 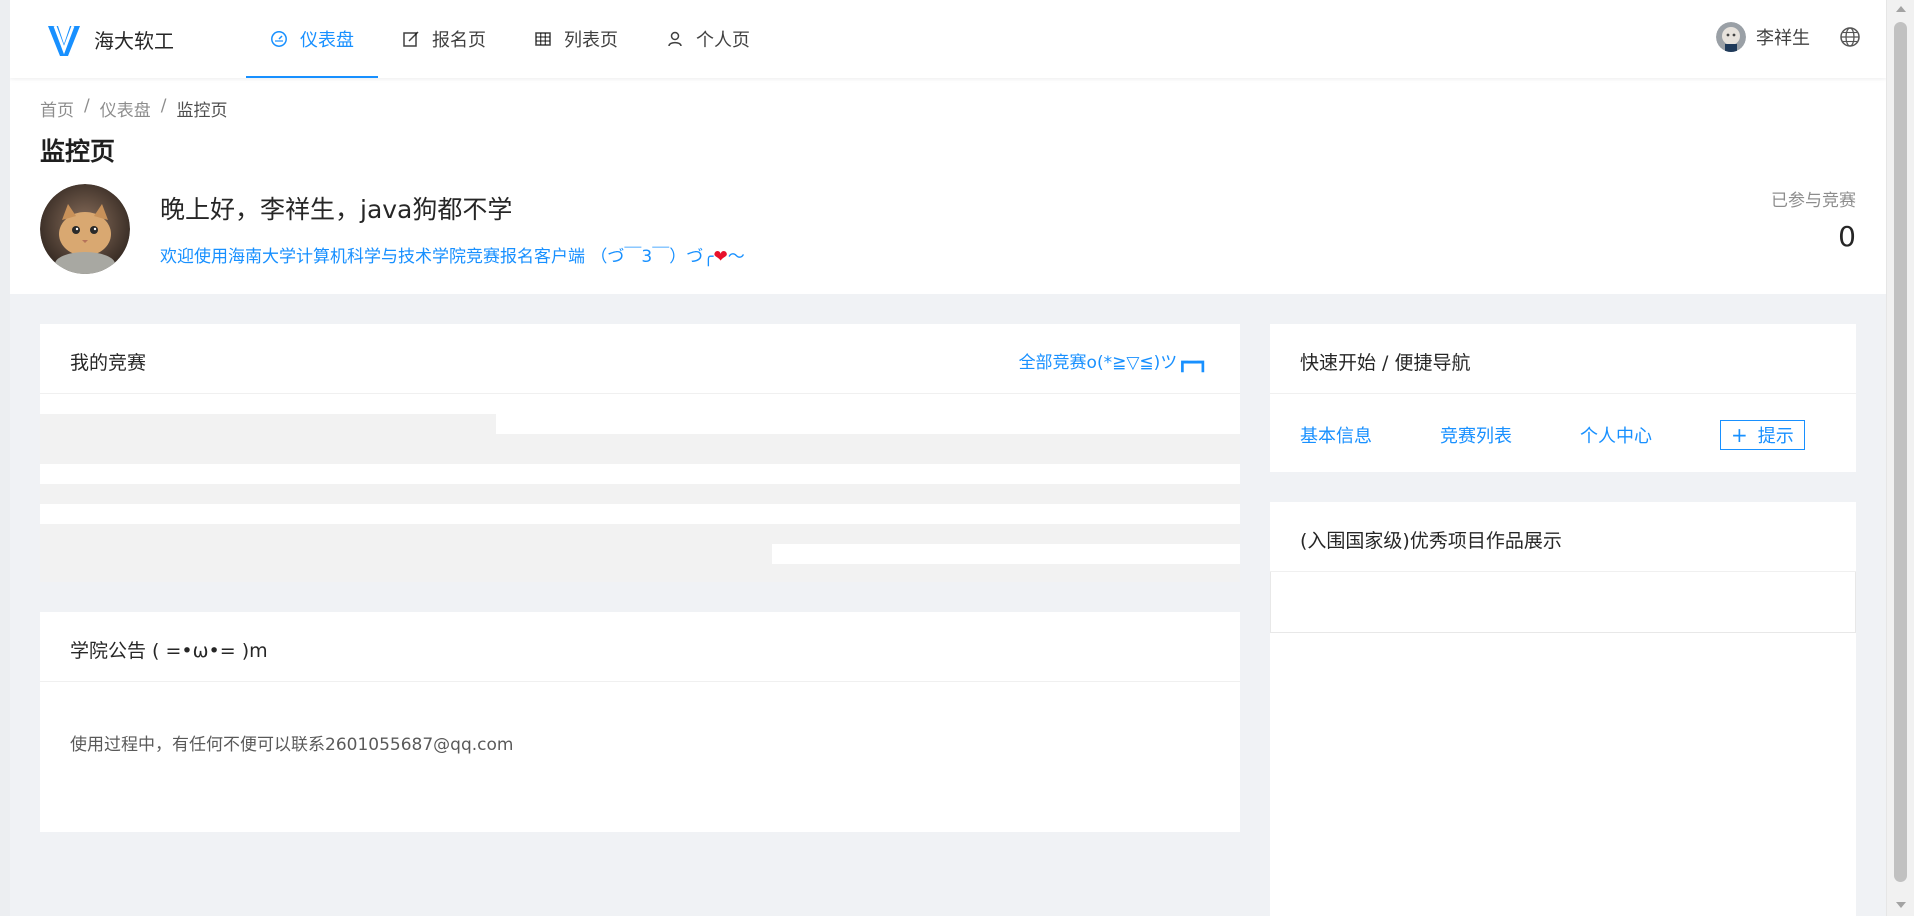 What do you see at coordinates (169, 651) in the screenshot?
I see `card-title: 学院公告 ( =•ω•= )m` at bounding box center [169, 651].